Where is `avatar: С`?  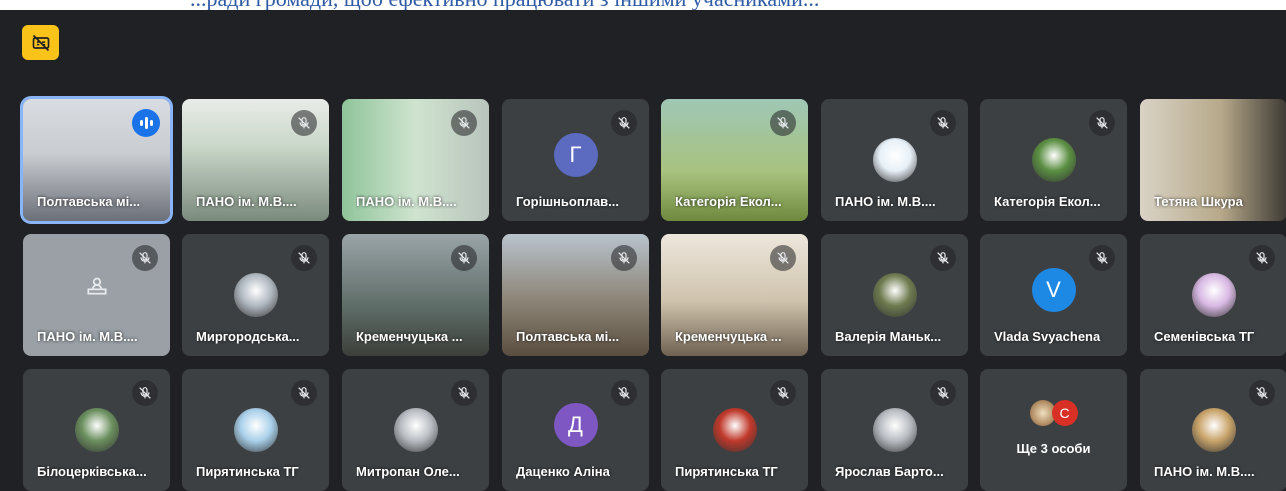
avatar: С is located at coordinates (1064, 412).